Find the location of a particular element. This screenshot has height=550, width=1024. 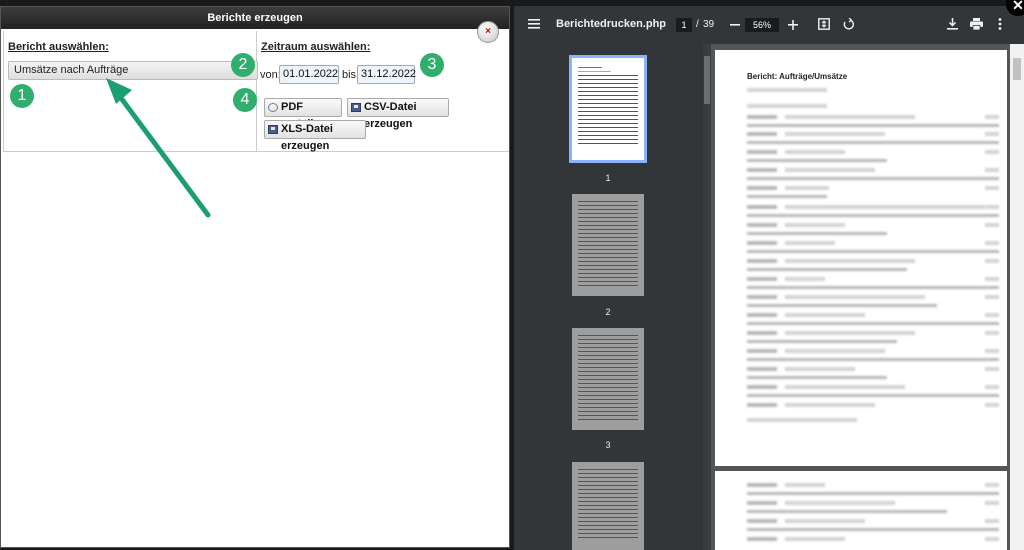

rotate-icon is located at coordinates (848, 24).